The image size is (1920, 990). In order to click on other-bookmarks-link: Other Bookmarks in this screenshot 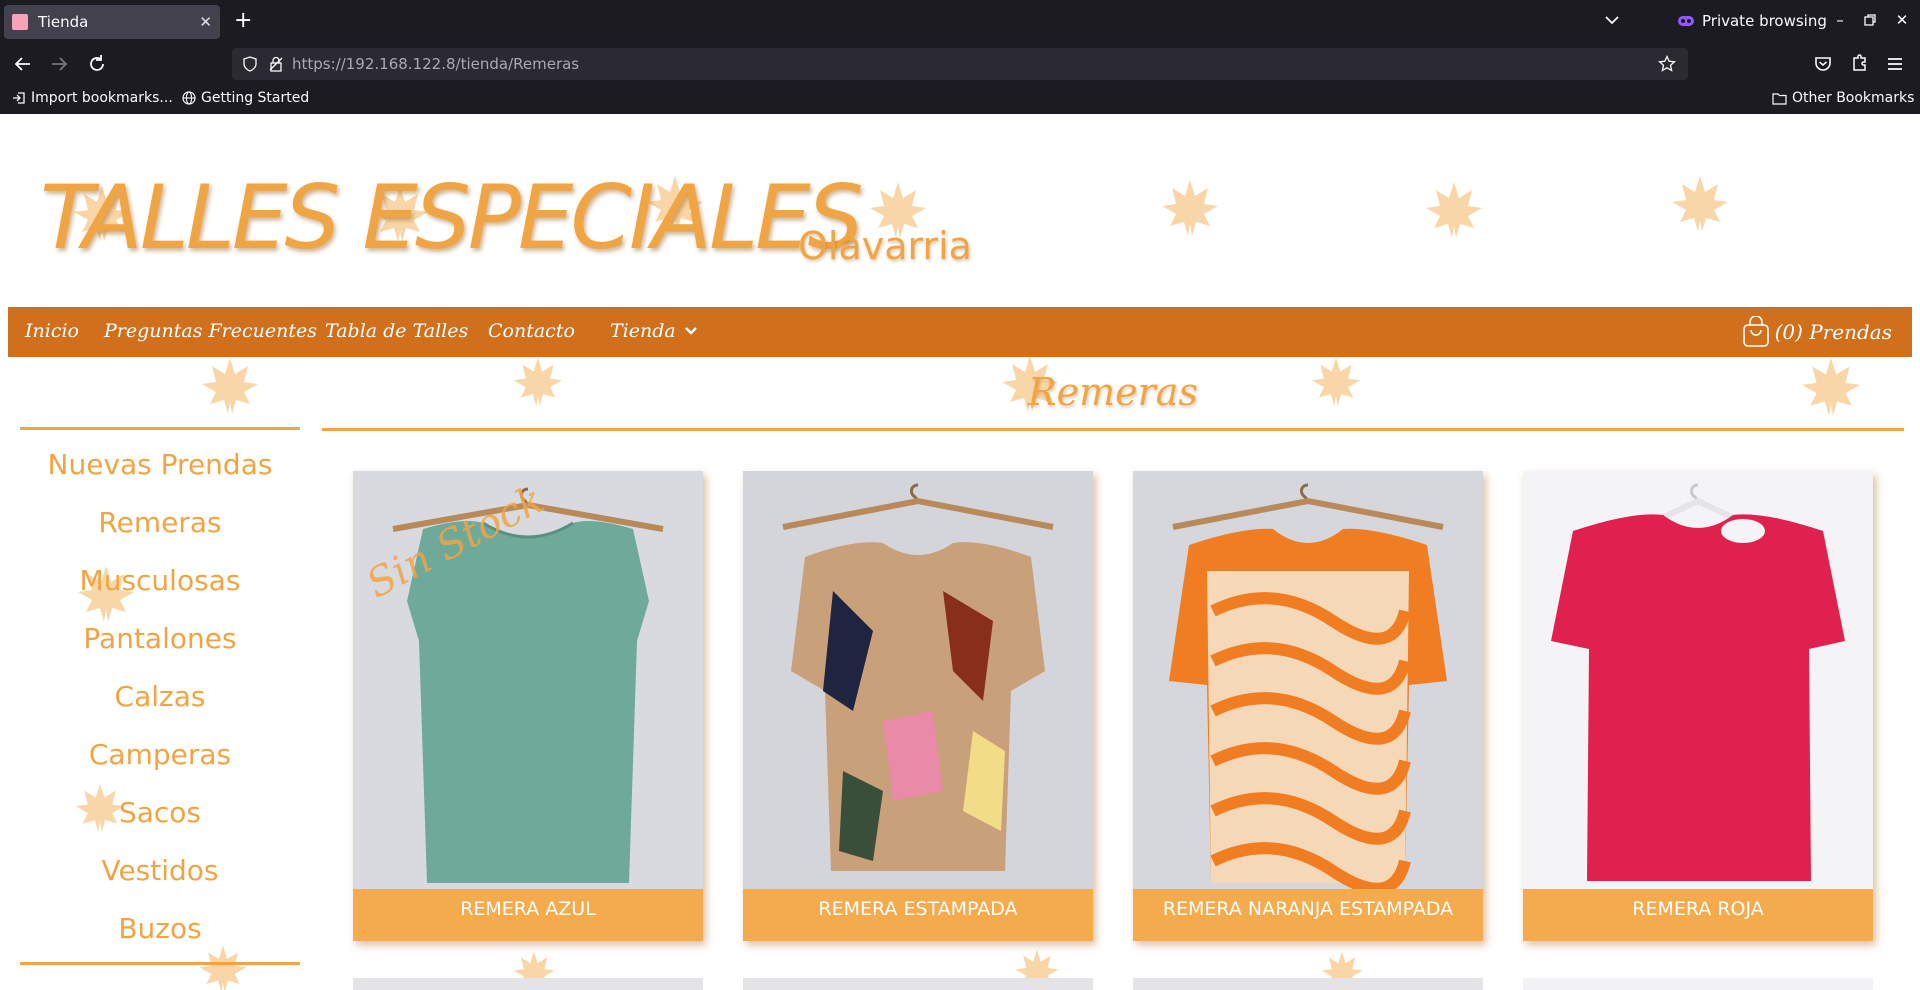, I will do `click(1843, 98)`.